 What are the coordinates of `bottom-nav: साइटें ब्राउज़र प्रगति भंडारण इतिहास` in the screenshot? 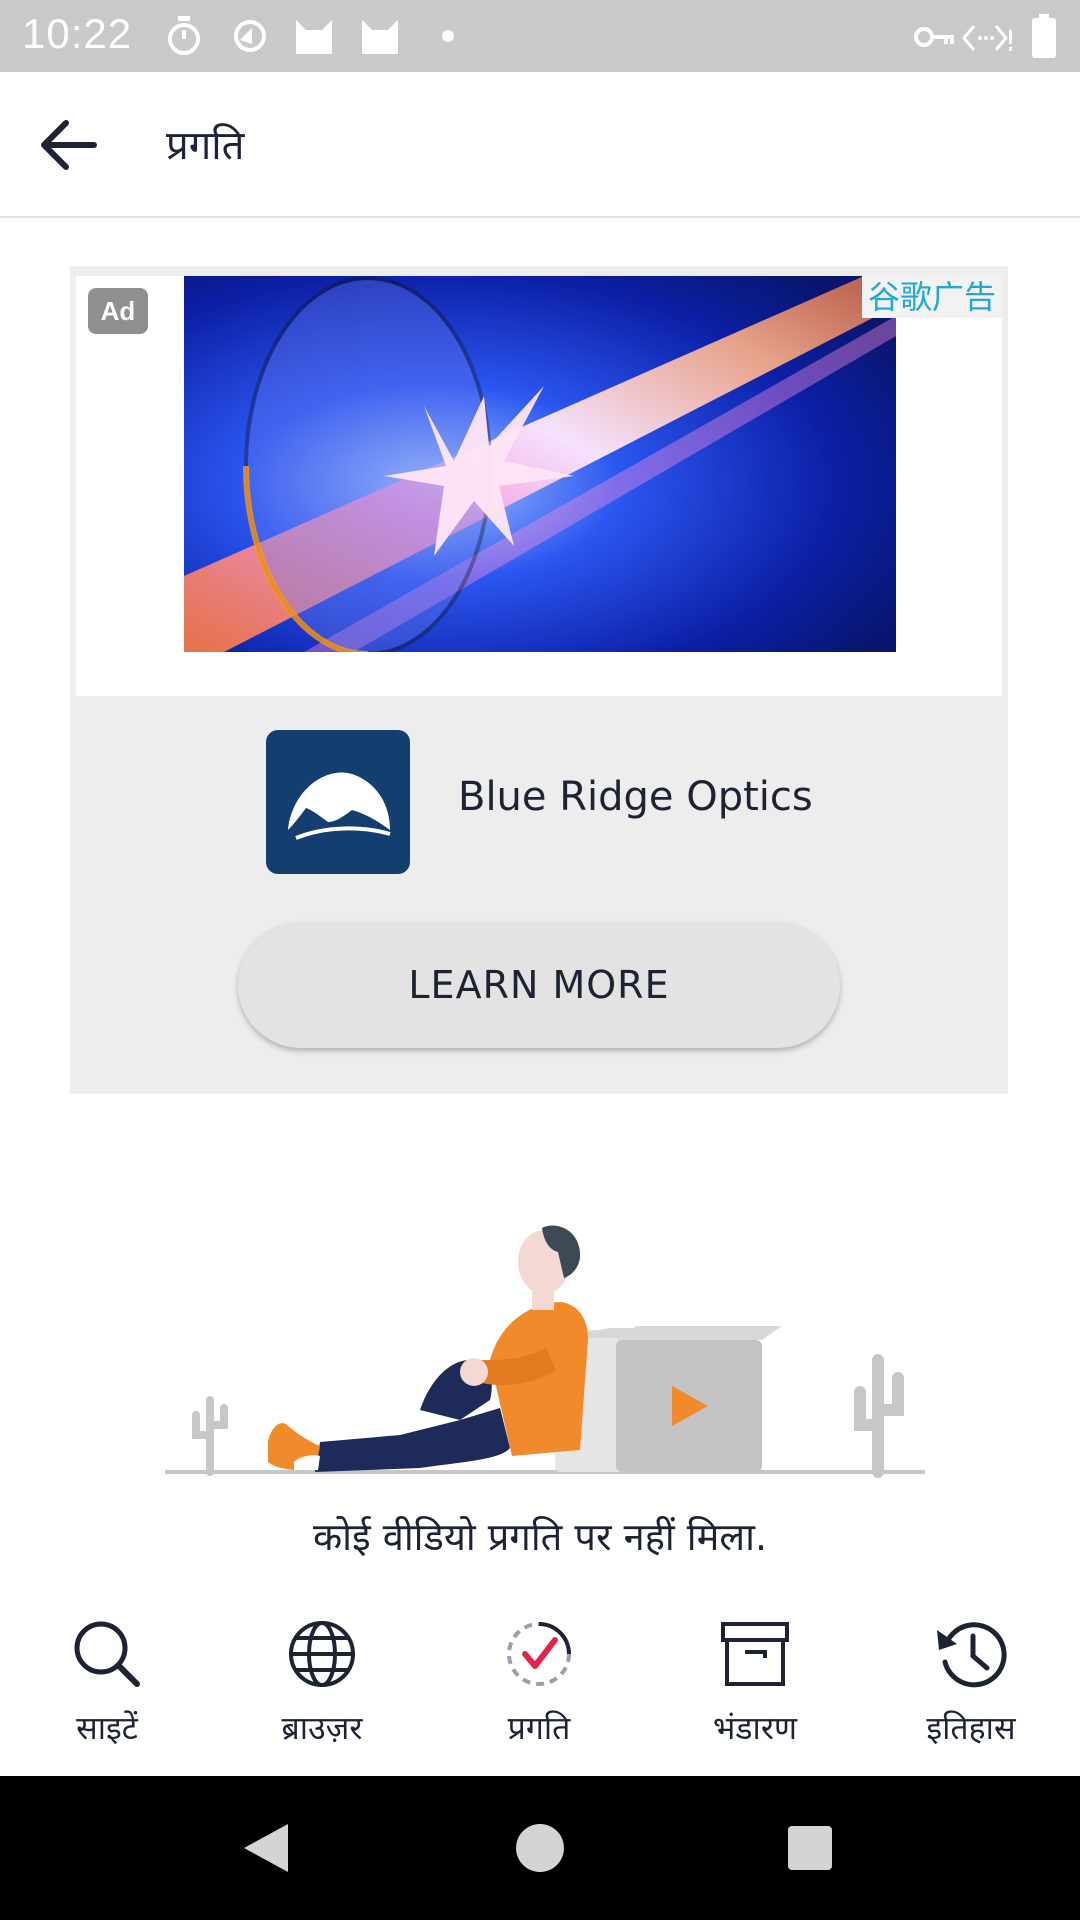 It's located at (540, 1686).